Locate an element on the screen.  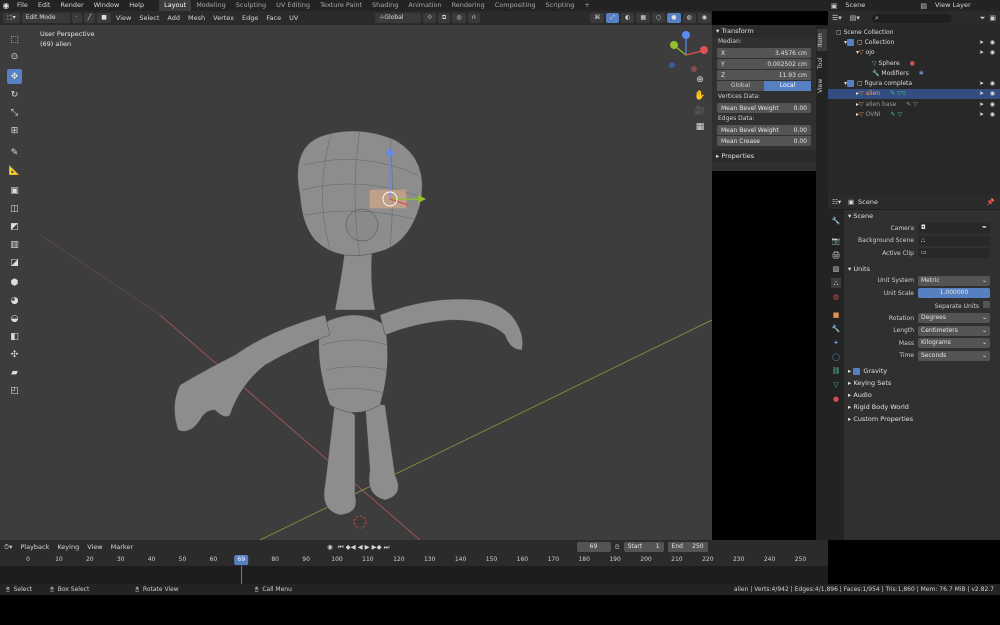
select-vertex-mode-button: · is located at coordinates (76, 18).